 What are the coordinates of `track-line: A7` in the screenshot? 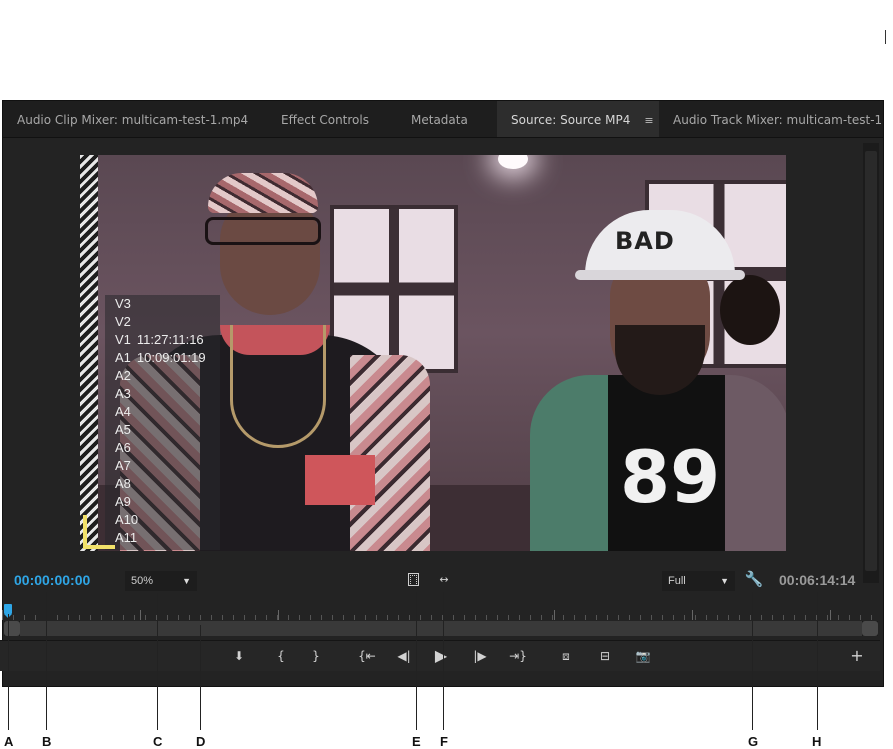 It's located at (123, 466).